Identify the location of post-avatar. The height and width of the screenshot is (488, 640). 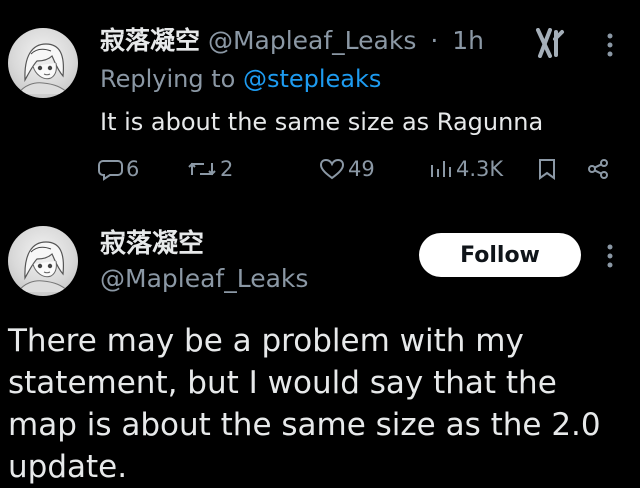
(43, 261).